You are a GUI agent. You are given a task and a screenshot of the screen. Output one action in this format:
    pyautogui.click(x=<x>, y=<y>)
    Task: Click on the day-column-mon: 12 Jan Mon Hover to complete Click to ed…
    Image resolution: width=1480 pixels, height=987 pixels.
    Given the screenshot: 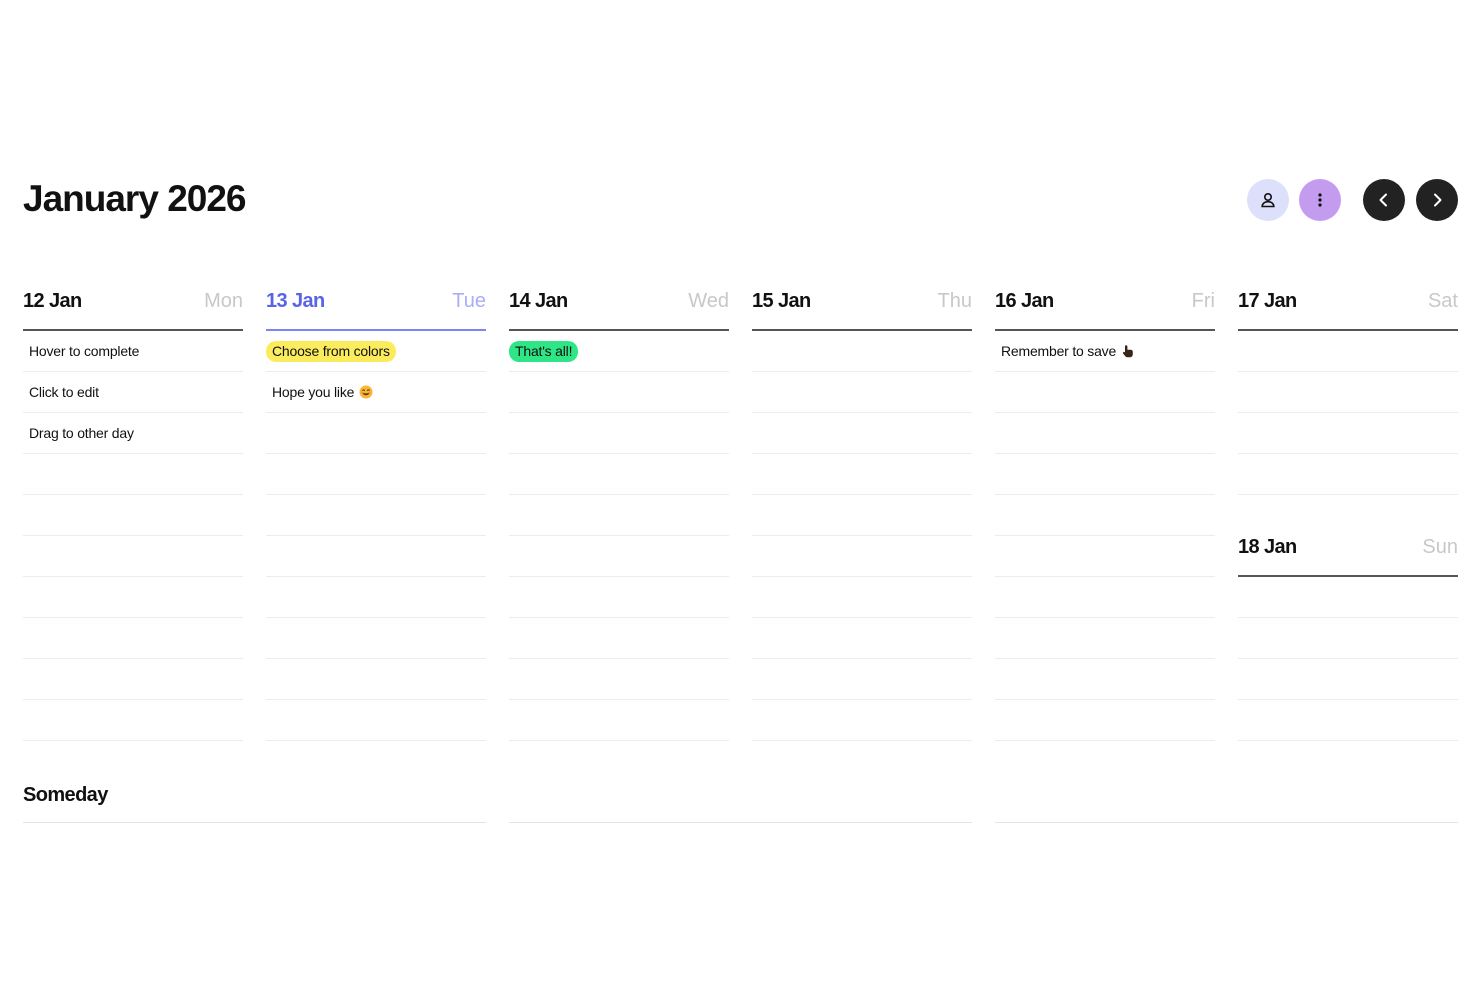 What is the action you would take?
    pyautogui.click(x=133, y=514)
    